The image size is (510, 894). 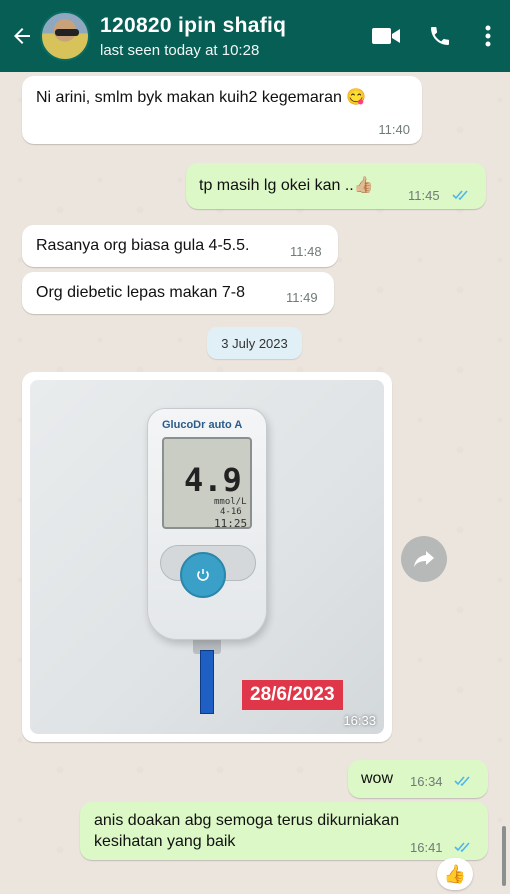 What do you see at coordinates (292, 695) in the screenshot?
I see `photo-date-stamp: 28/6/2023` at bounding box center [292, 695].